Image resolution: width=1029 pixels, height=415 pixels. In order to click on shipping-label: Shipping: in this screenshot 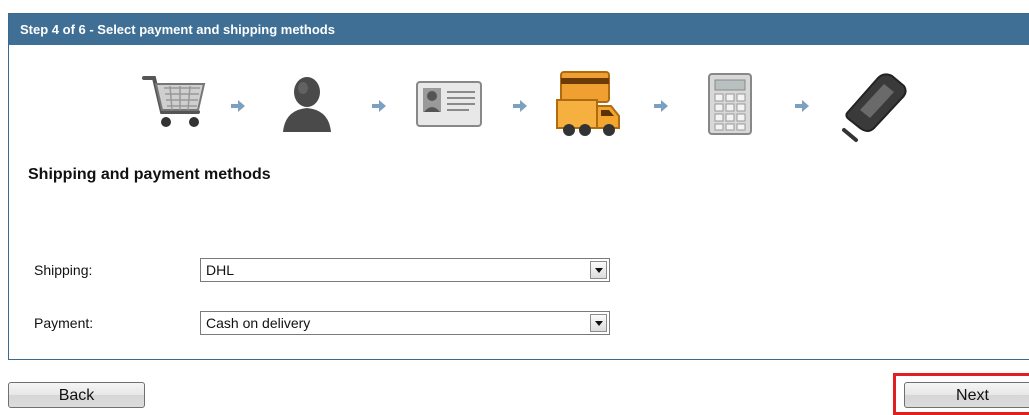, I will do `click(63, 270)`.